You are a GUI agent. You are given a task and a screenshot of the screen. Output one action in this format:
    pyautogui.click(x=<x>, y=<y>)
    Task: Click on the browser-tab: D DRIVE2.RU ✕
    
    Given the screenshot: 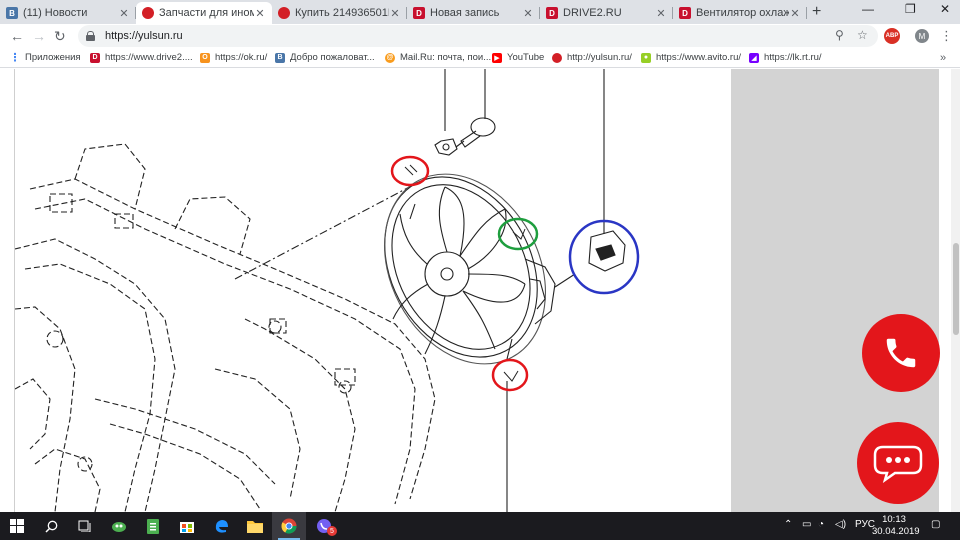 What is the action you would take?
    pyautogui.click(x=606, y=13)
    